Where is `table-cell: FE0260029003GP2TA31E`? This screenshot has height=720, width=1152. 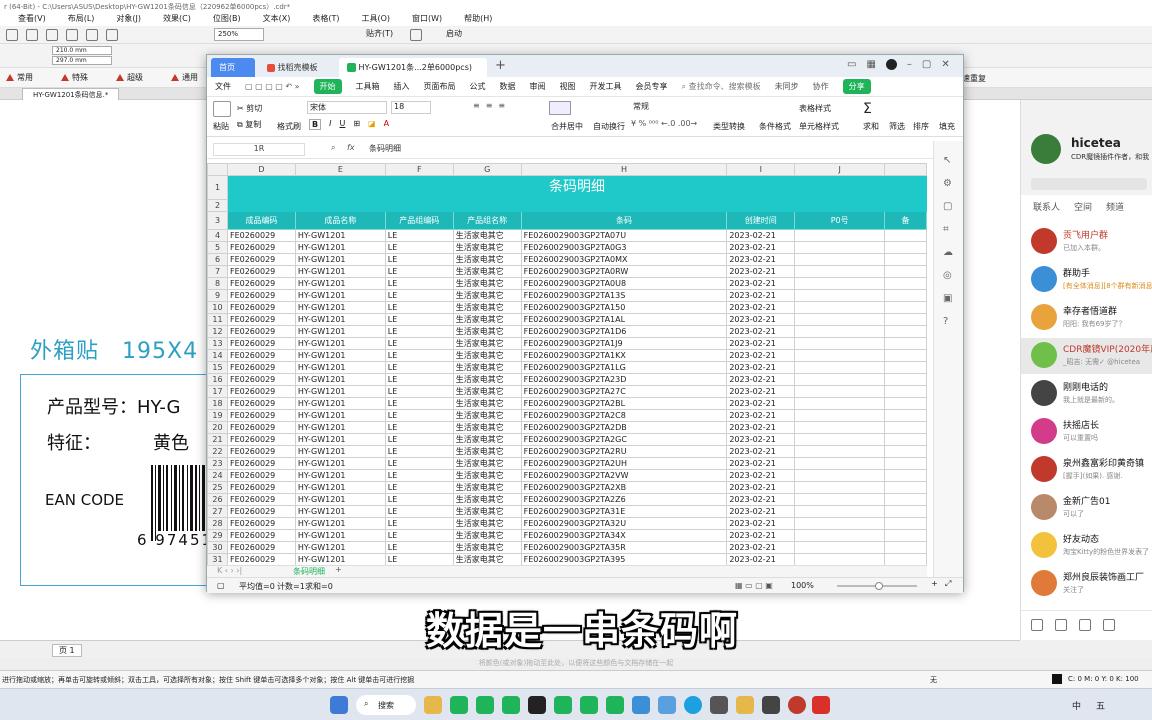
table-cell: FE0260029003GP2TA31E is located at coordinates (624, 511).